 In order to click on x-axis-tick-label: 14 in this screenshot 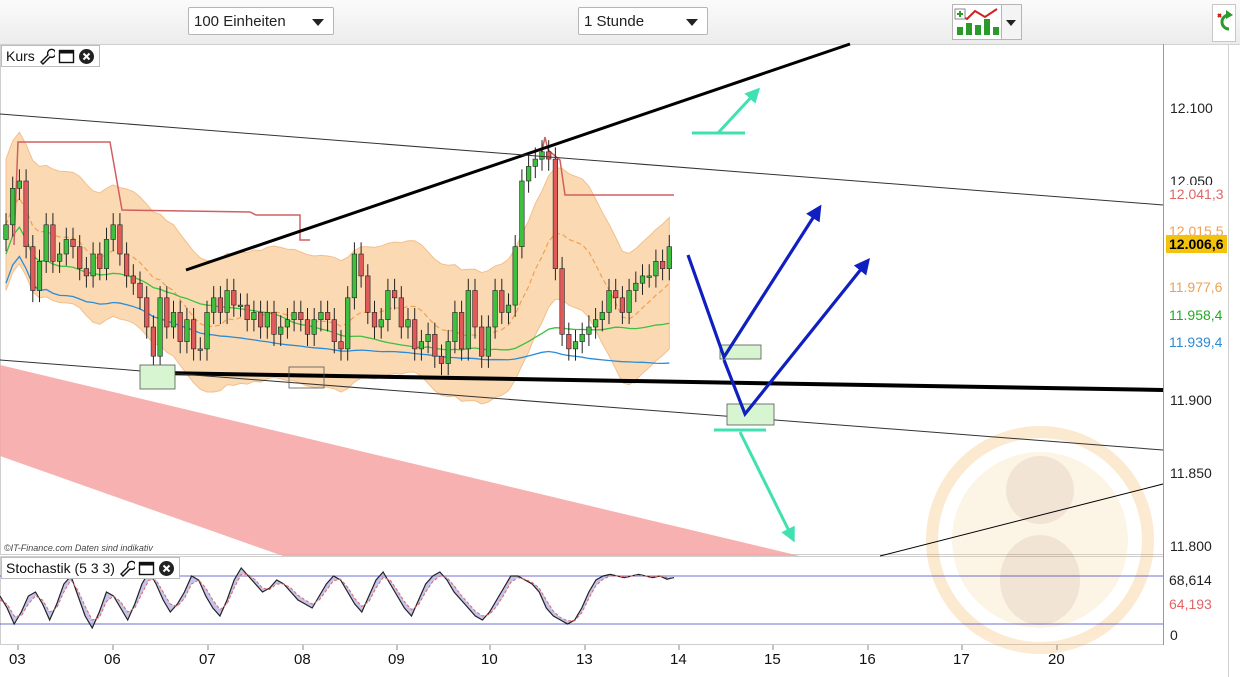, I will do `click(678, 659)`.